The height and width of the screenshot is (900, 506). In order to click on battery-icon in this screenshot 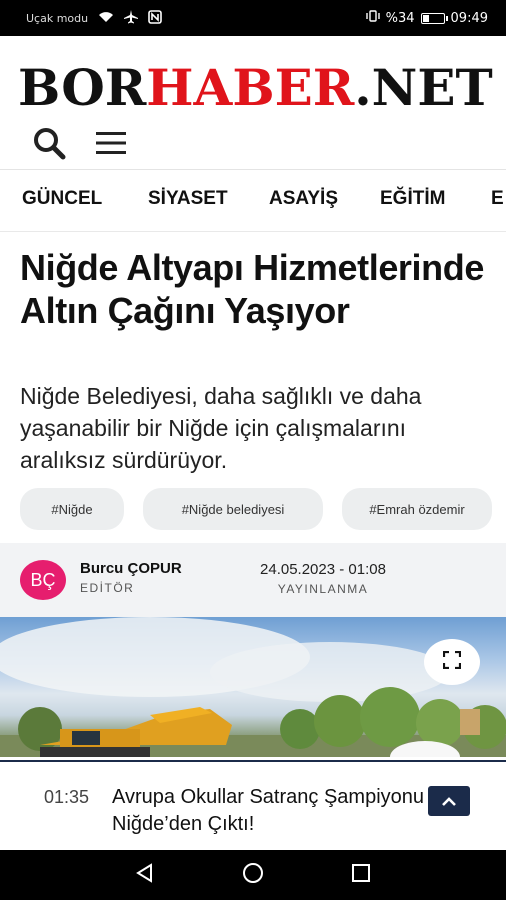, I will do `click(434, 18)`.